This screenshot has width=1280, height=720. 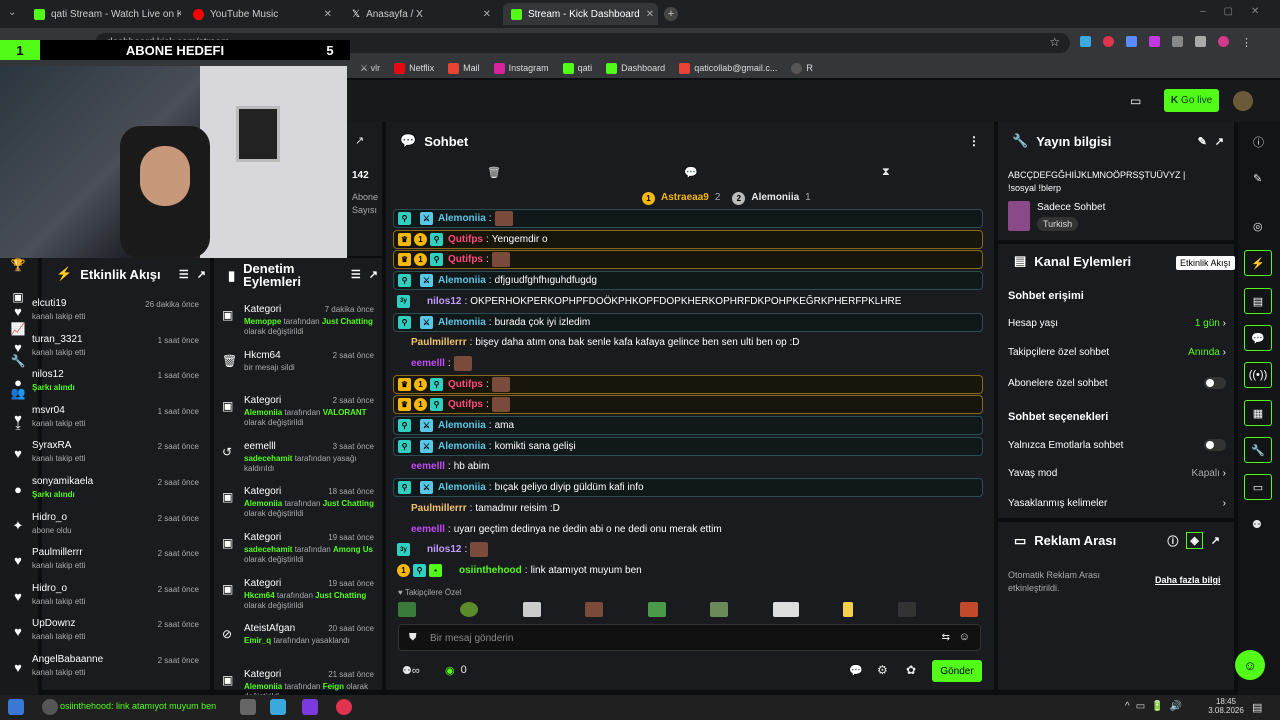 I want to click on channel-points: ◉ 0, so click(x=456, y=670).